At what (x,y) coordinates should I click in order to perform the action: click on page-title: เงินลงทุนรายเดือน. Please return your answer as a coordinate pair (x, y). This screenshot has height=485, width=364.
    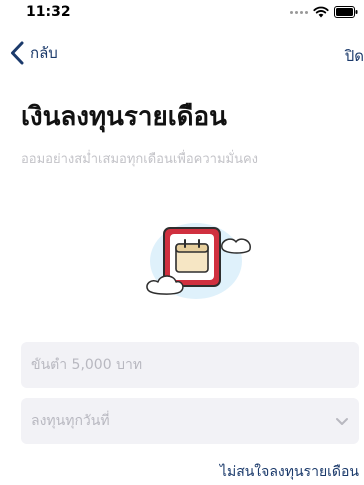
    Looking at the image, I should click on (124, 117).